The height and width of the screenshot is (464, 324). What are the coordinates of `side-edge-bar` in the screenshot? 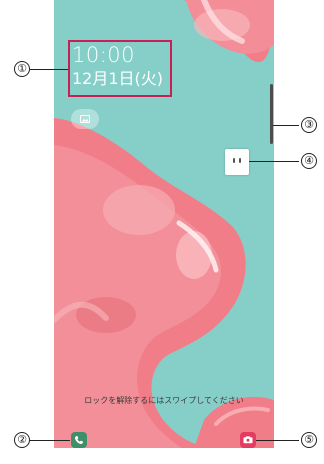 It's located at (271, 114).